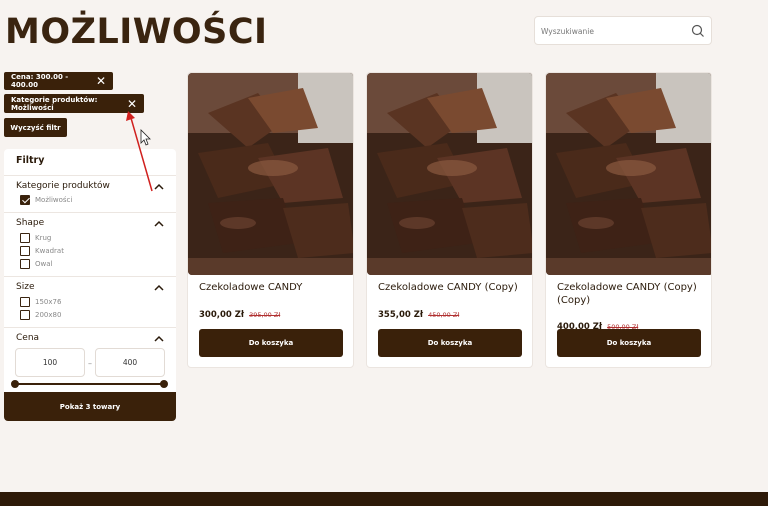  I want to click on clear-filters-button: Wyczyść filtr, so click(35, 127).